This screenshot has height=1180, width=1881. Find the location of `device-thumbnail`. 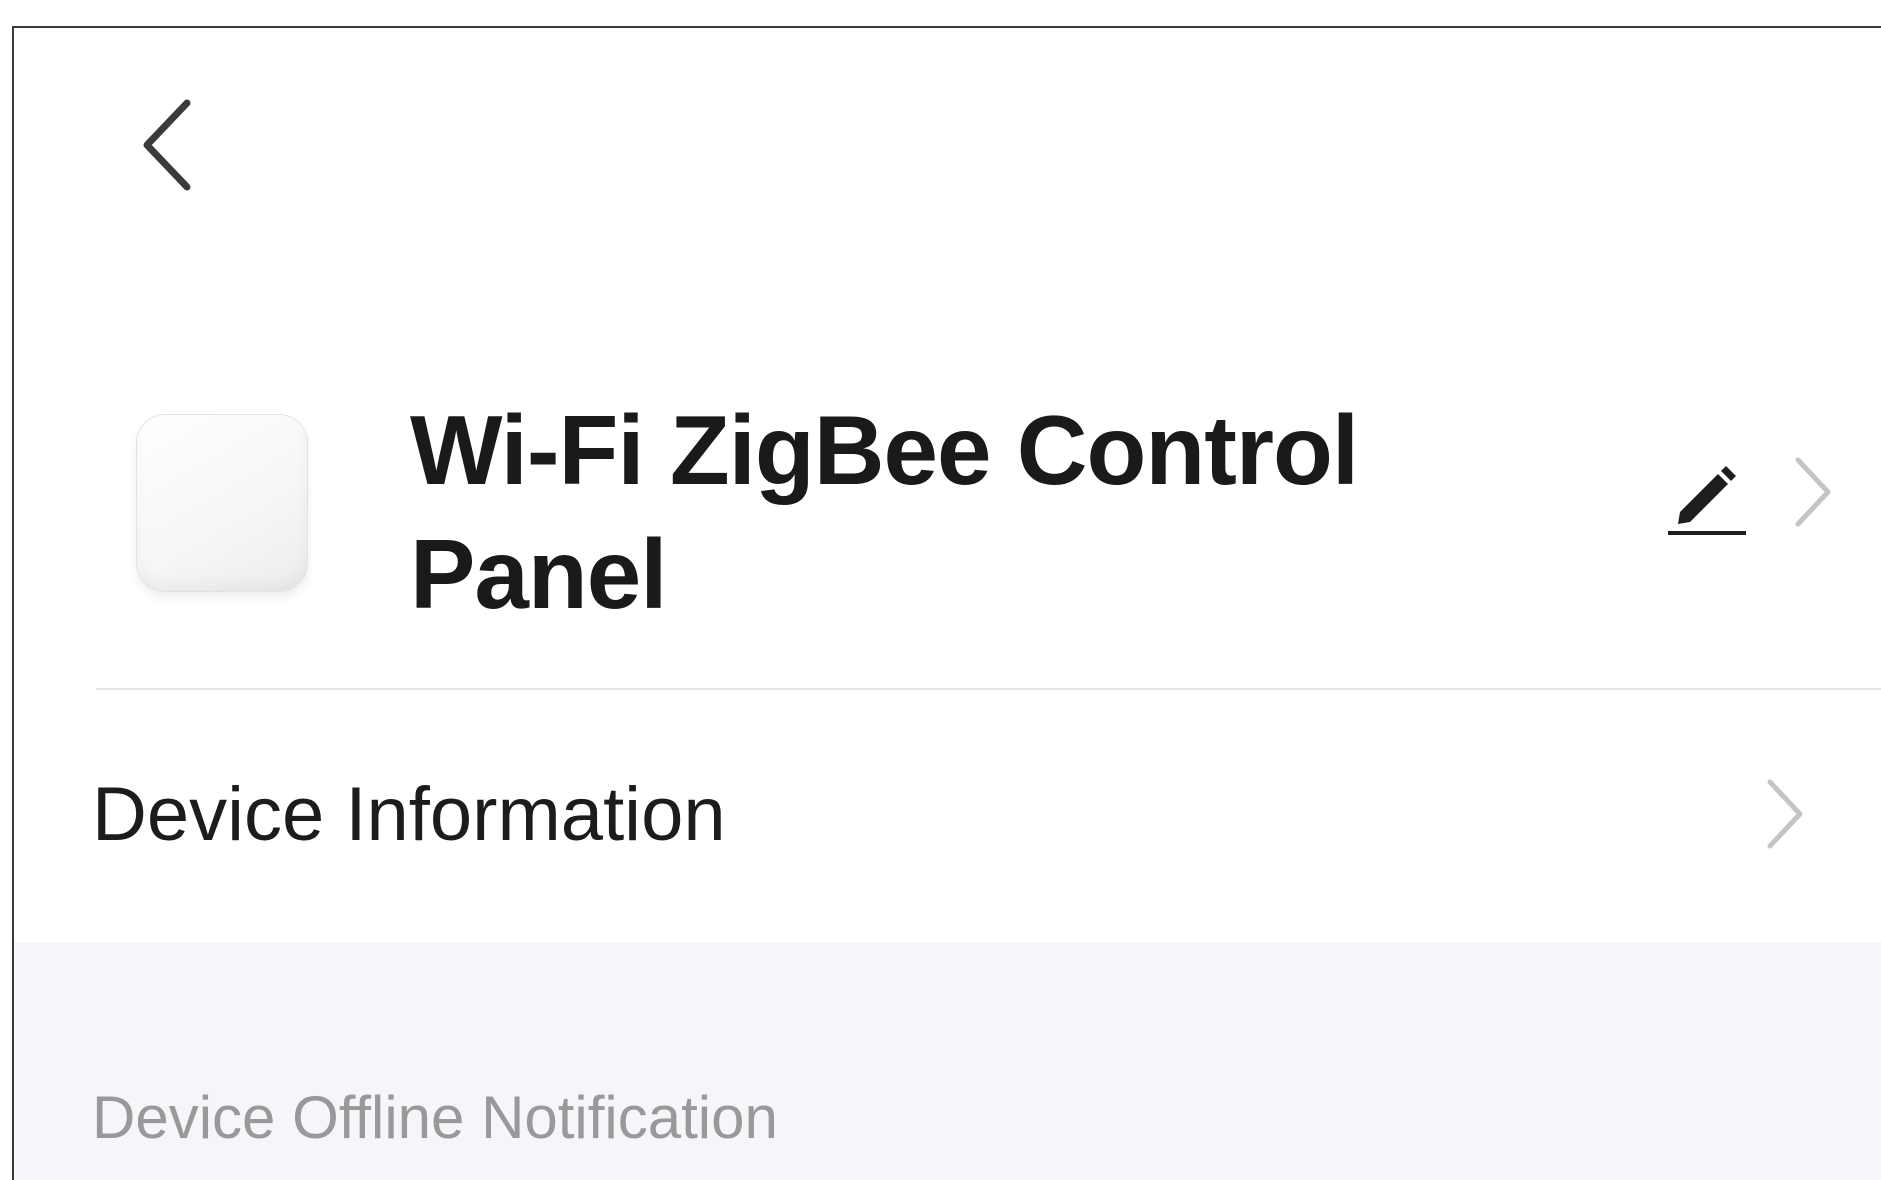

device-thumbnail is located at coordinates (222, 503).